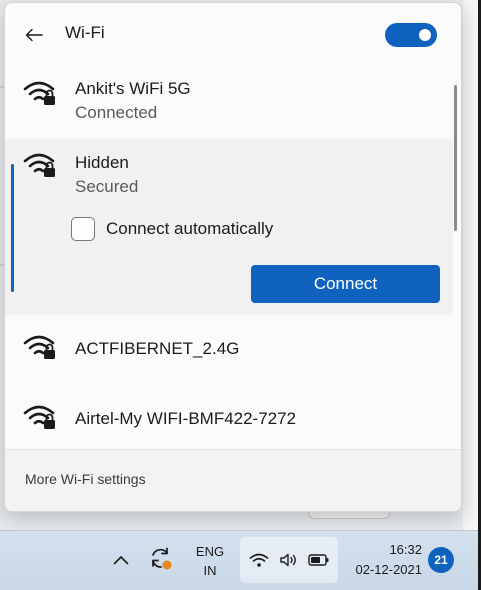  Describe the element at coordinates (186, 418) in the screenshot. I see `network-name: Airtel-My WIFI-BMF422-7272` at that location.